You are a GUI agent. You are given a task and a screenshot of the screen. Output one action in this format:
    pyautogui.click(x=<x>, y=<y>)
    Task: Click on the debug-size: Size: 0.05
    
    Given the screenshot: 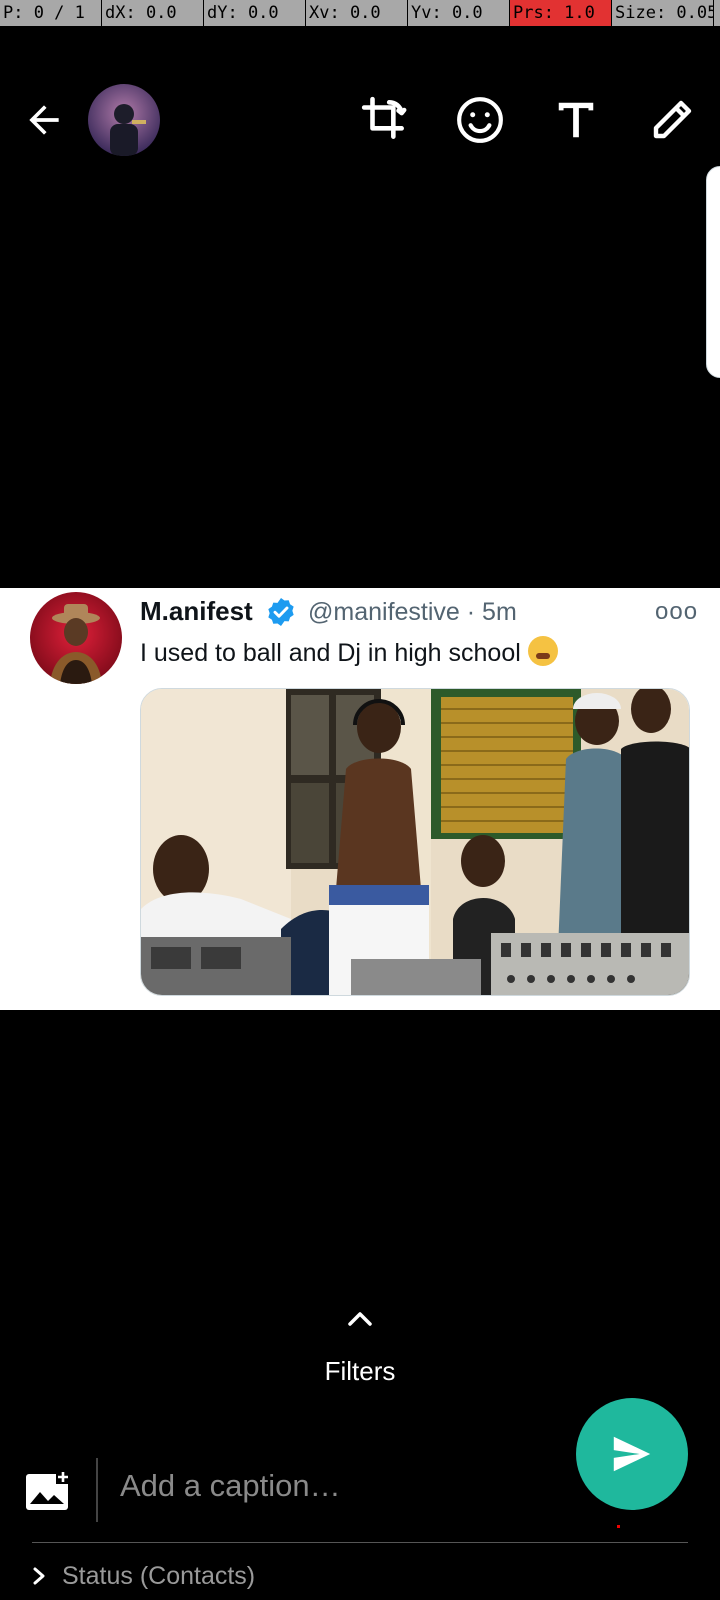 What is the action you would take?
    pyautogui.click(x=663, y=13)
    